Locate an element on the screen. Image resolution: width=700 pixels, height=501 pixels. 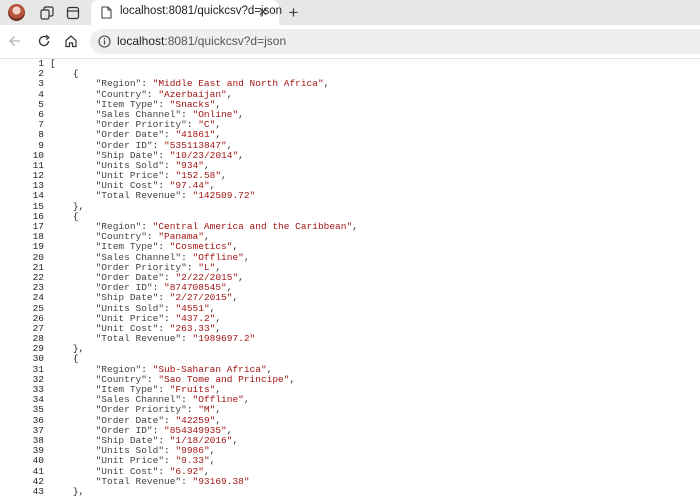
line-content: }, is located at coordinates (67, 491).